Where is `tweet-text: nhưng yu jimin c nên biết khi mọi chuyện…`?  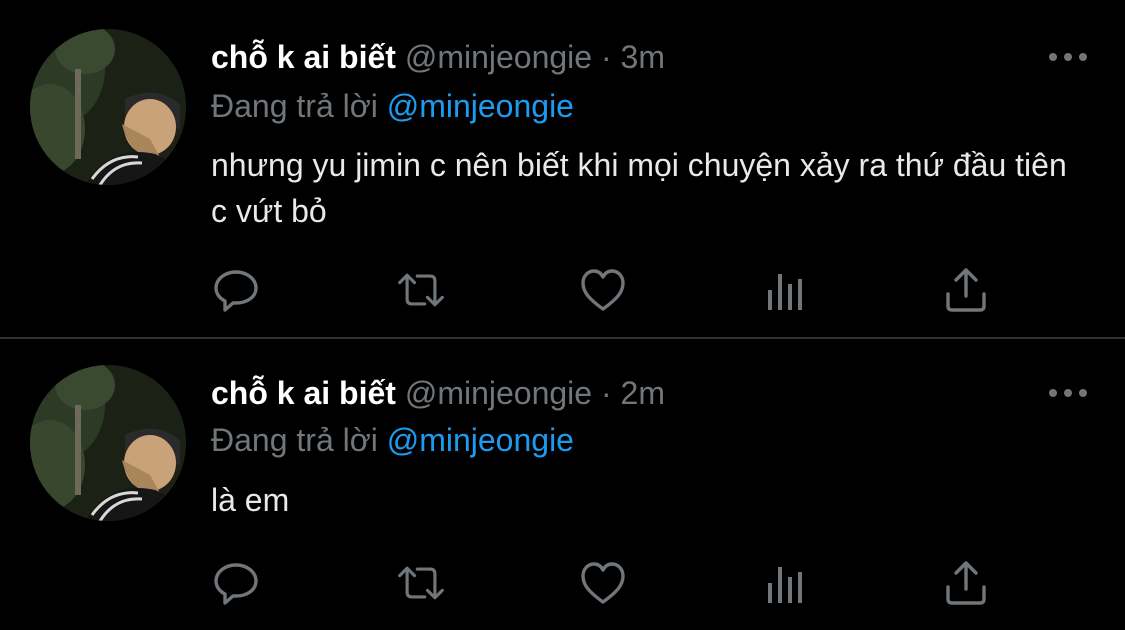 tweet-text: nhưng yu jimin c nên biết khi mọi chuyện… is located at coordinates (639, 188).